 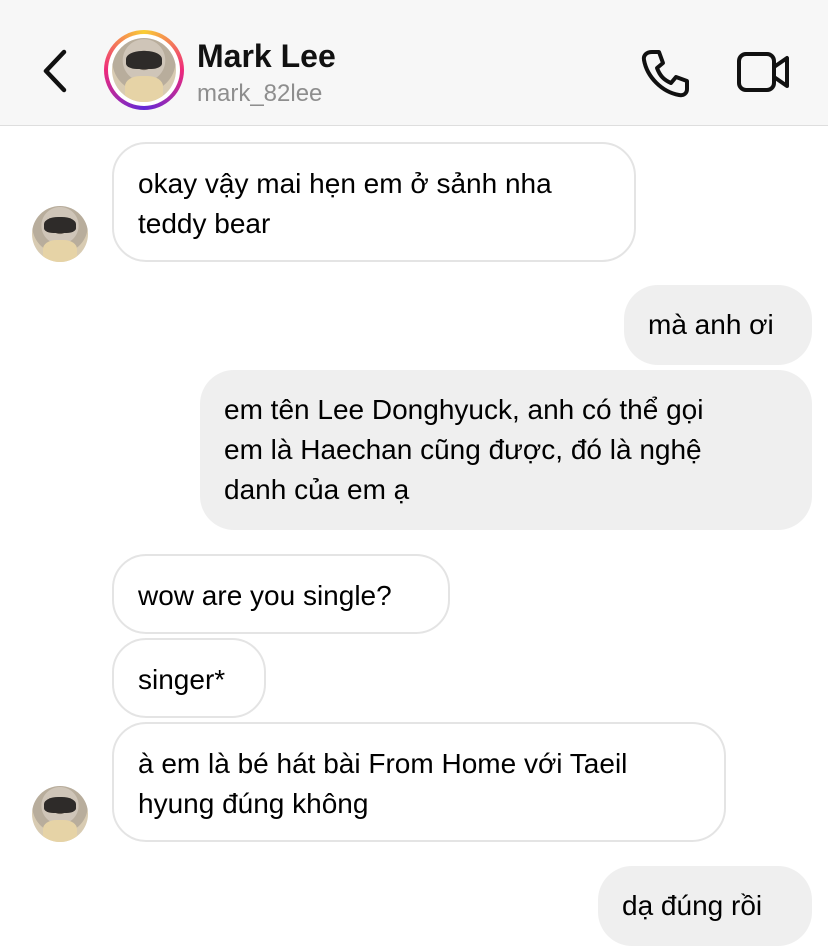 What do you see at coordinates (189, 678) in the screenshot?
I see `message-bubble-incoming: singer*` at bounding box center [189, 678].